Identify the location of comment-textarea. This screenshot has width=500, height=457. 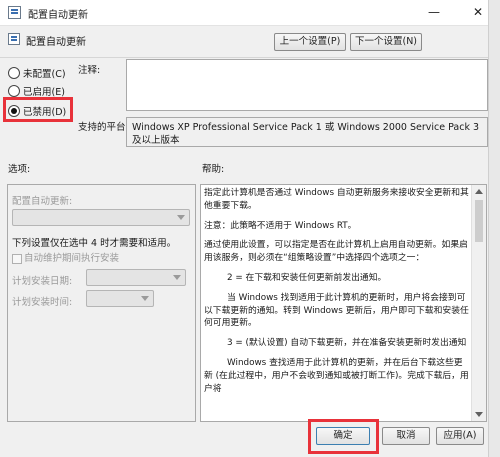
(307, 85).